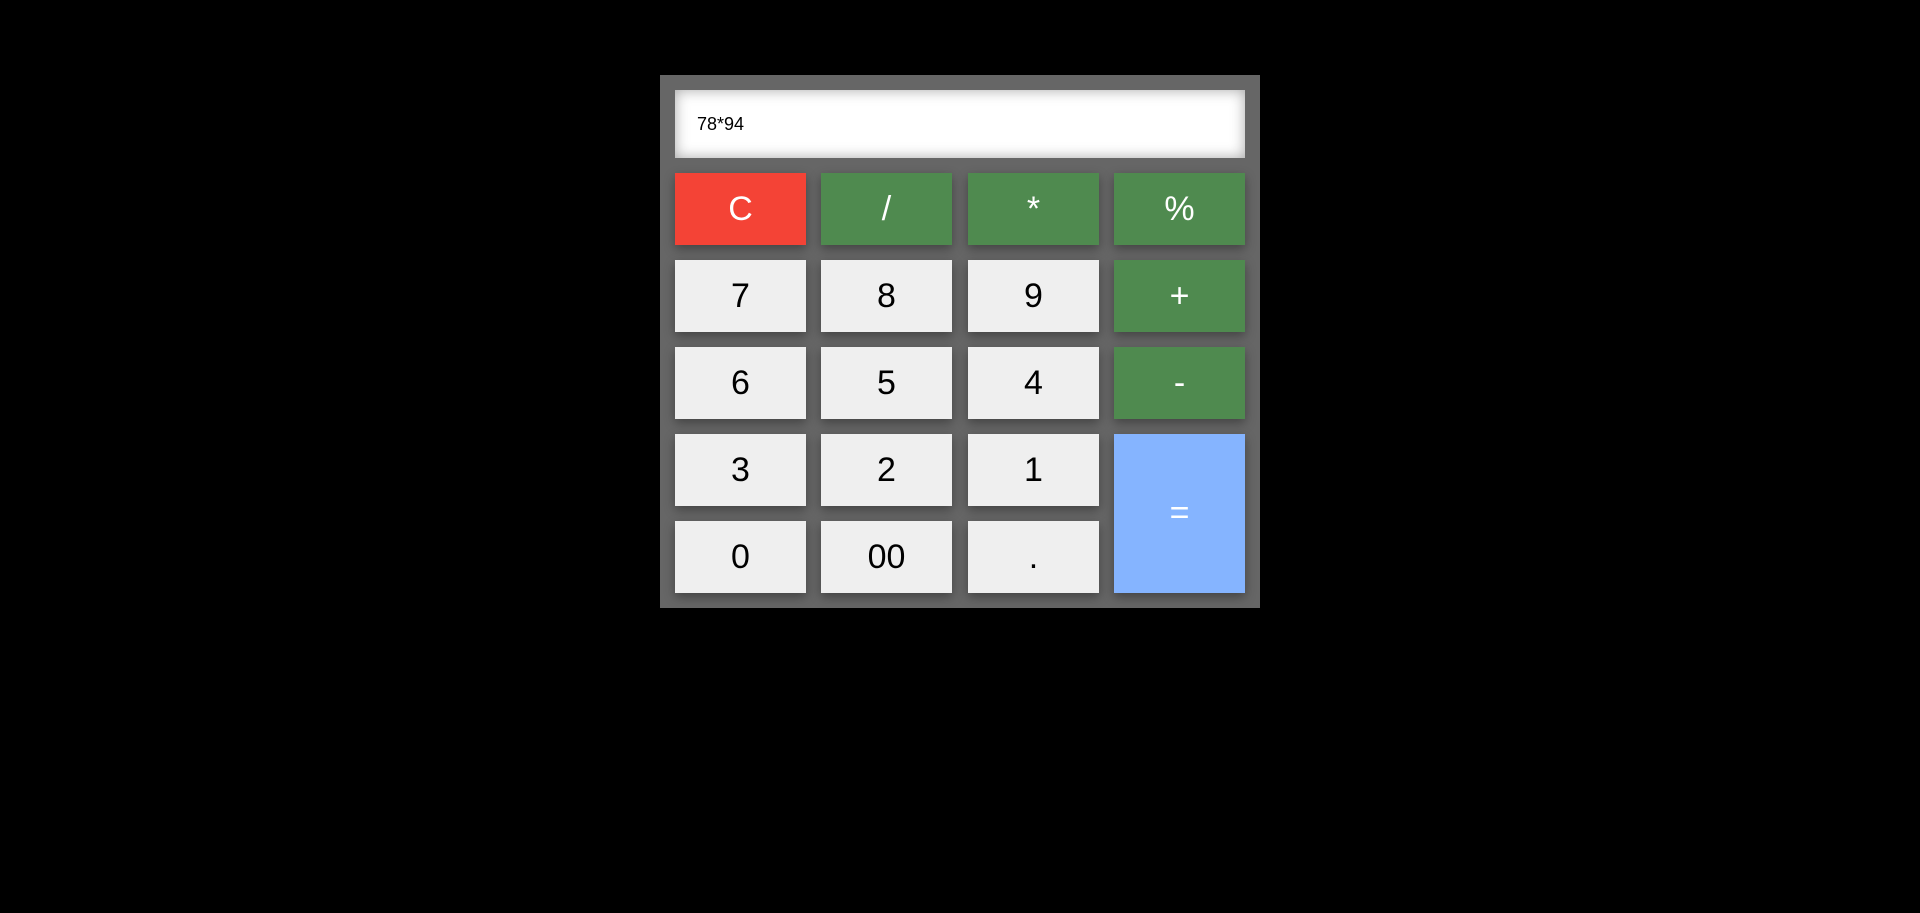 The height and width of the screenshot is (913, 1920). What do you see at coordinates (1179, 209) in the screenshot?
I see `percent-button: %` at bounding box center [1179, 209].